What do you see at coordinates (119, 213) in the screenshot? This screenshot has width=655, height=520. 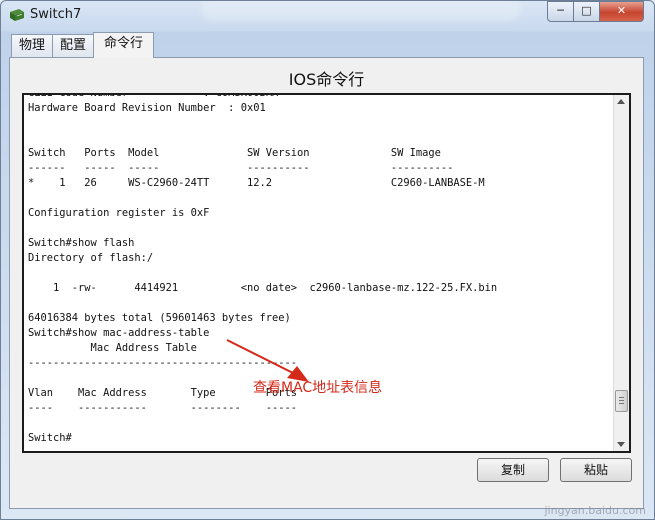 I see `terminal-line: Configuration register is 0xF` at bounding box center [119, 213].